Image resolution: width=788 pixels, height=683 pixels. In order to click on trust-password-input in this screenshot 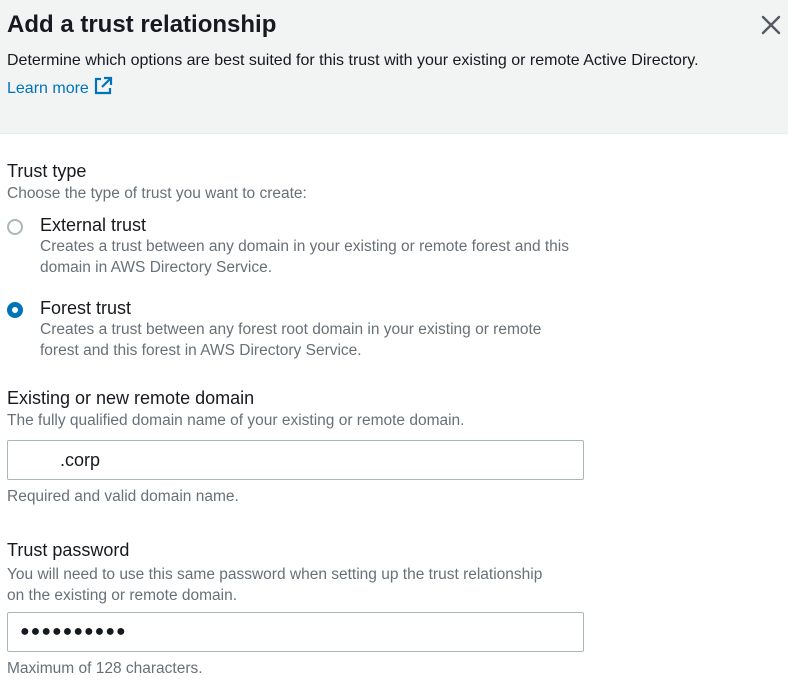, I will do `click(295, 632)`.